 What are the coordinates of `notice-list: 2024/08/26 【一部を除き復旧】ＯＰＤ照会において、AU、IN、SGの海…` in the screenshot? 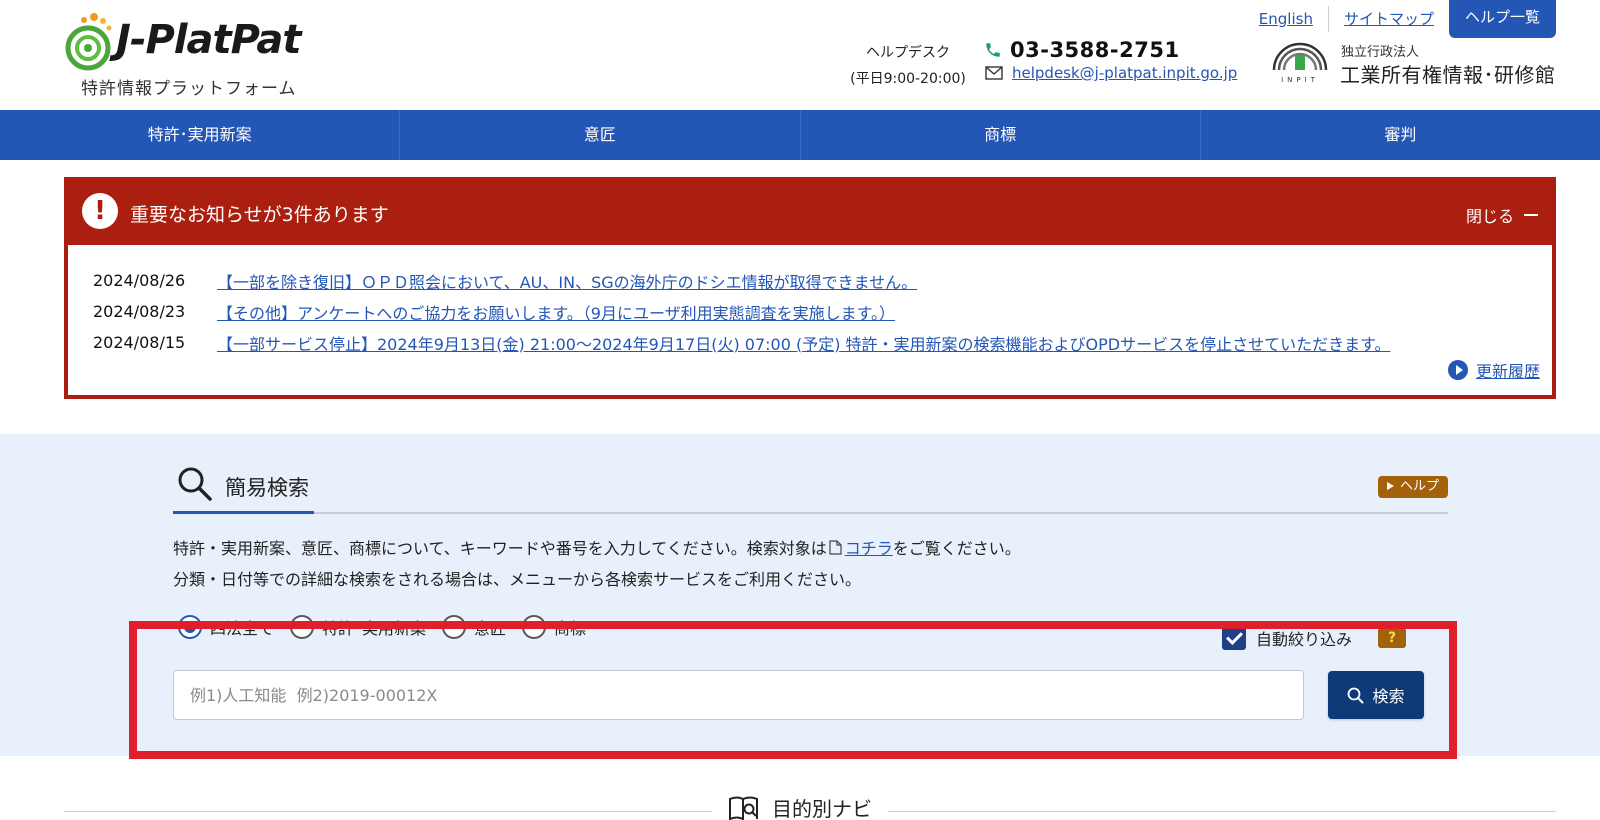 It's located at (742, 311).